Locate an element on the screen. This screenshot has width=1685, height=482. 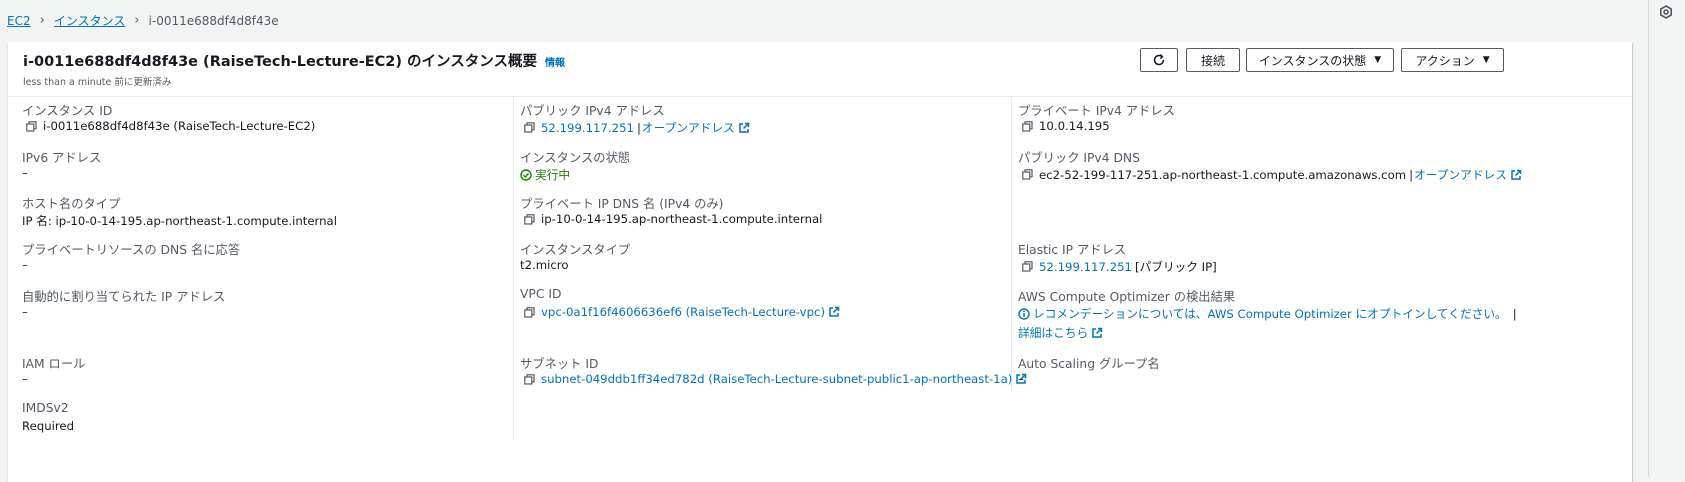
field-private-ipv4: プライベート IPv4 アドレス 10.0.14.195 is located at coordinates (1096, 117).